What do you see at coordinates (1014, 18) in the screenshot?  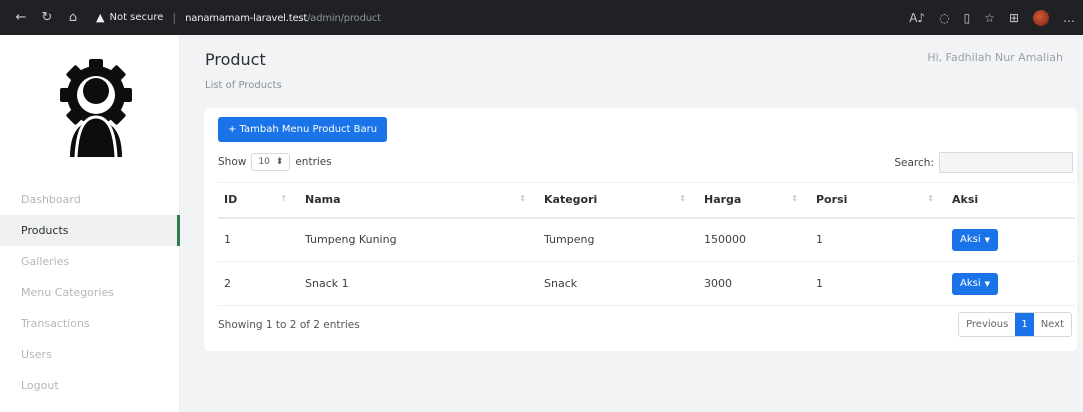 I see `collections-icon: ⊞` at bounding box center [1014, 18].